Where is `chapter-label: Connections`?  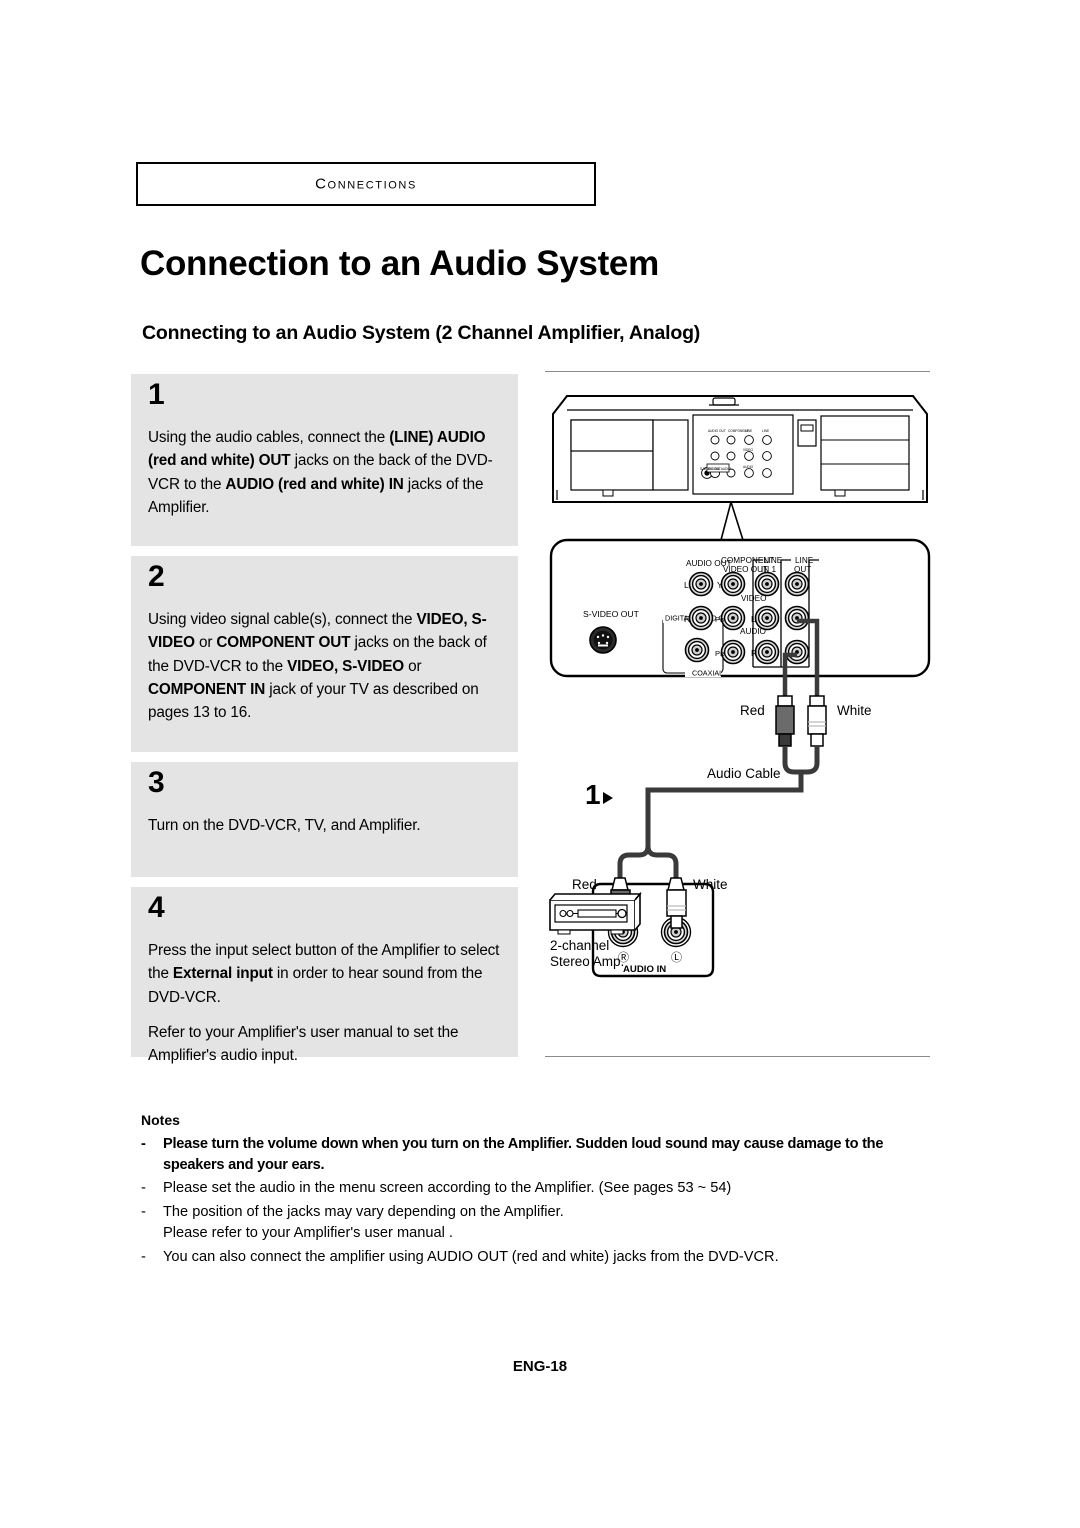 chapter-label: Connections is located at coordinates (366, 184).